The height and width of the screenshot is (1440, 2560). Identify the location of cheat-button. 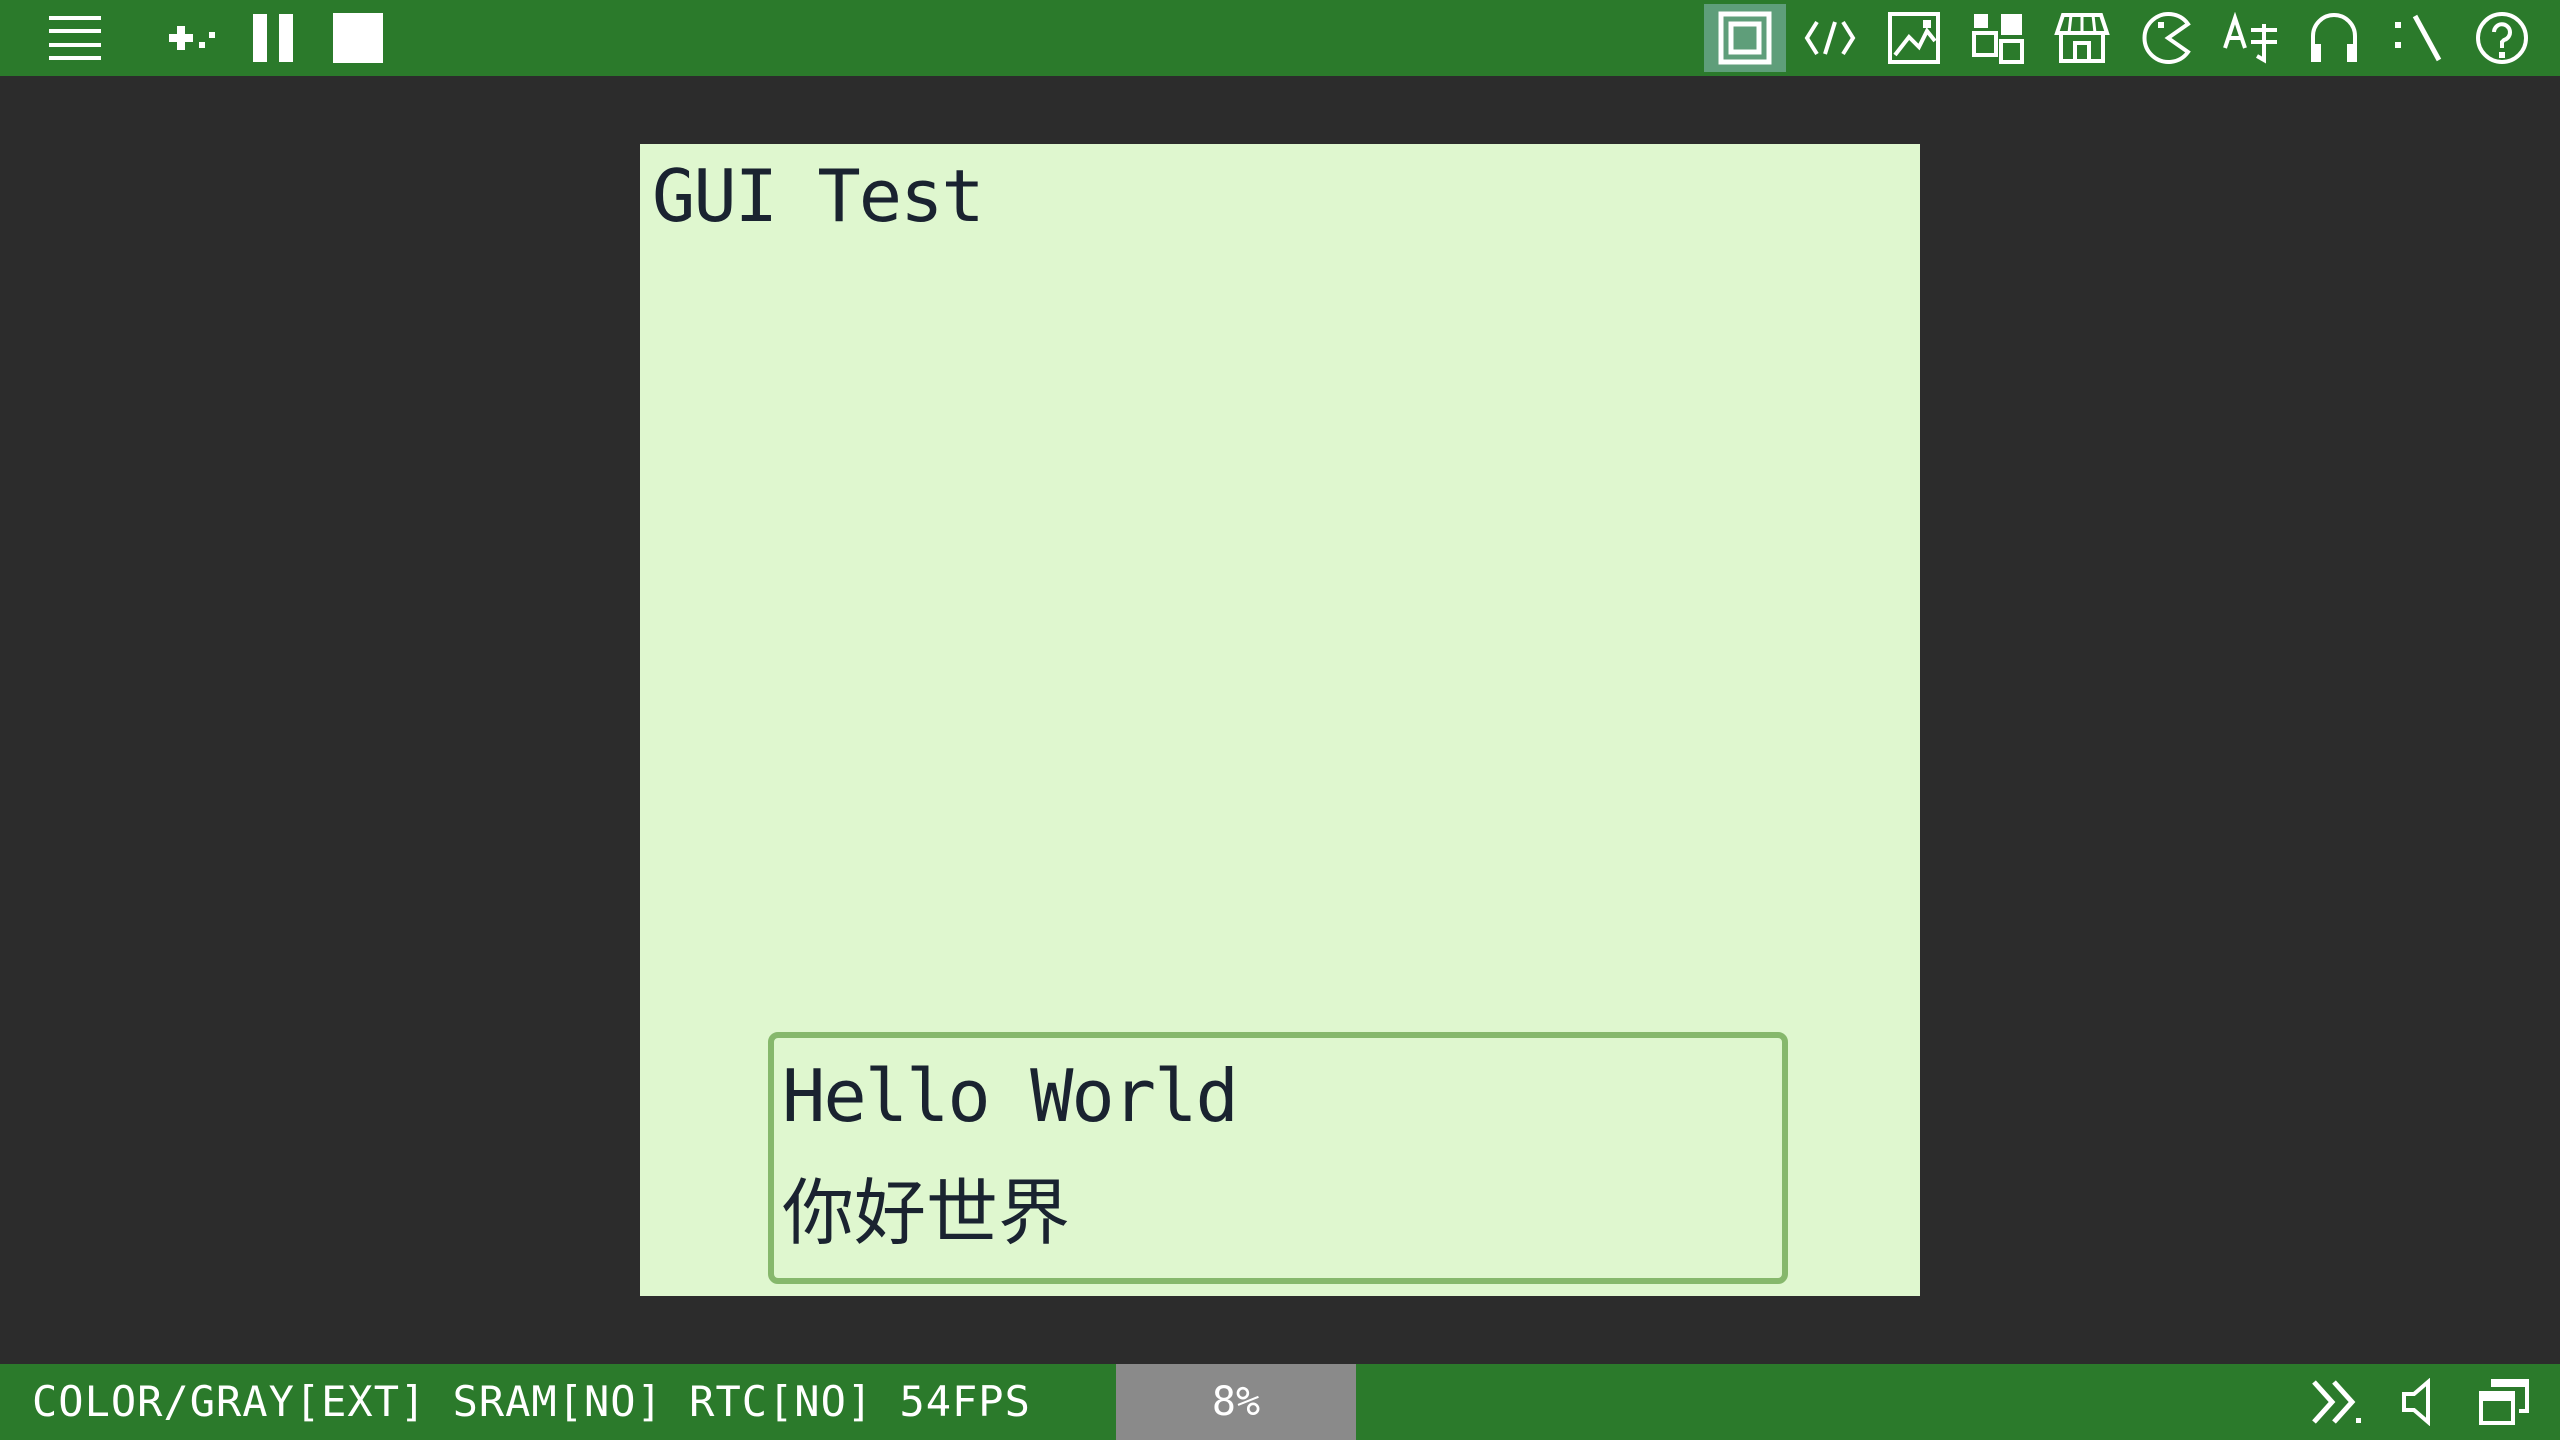
(2418, 38).